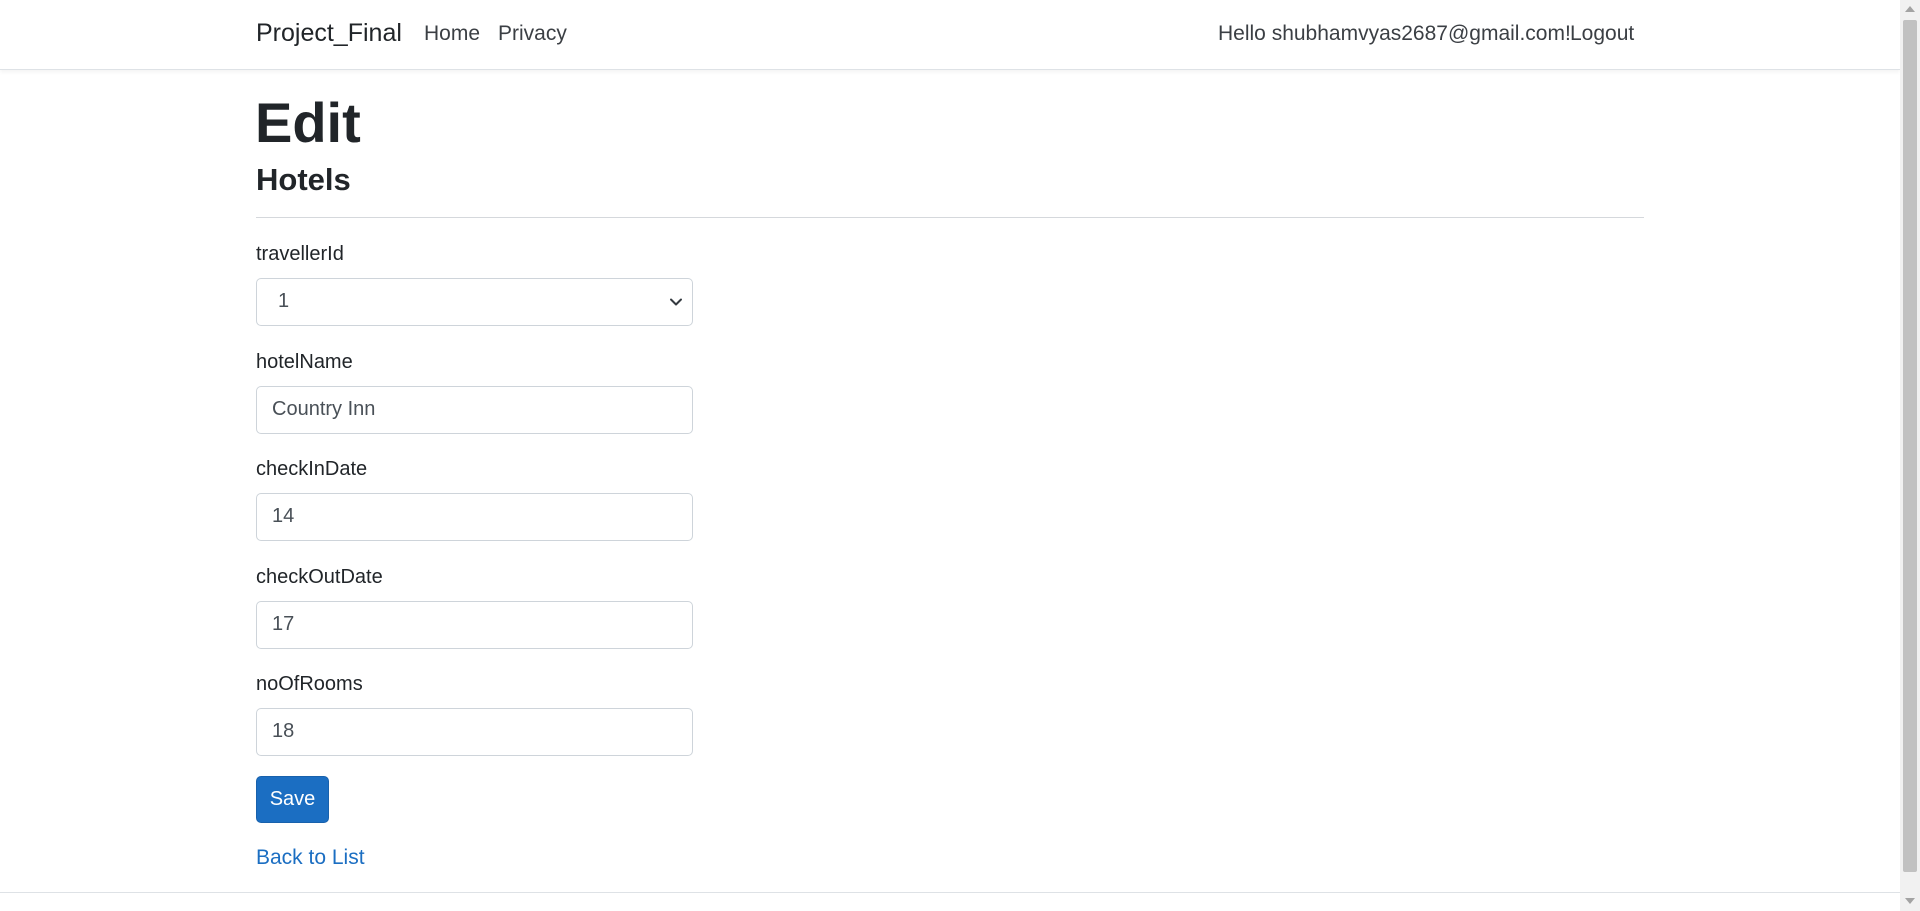 The height and width of the screenshot is (911, 1920). Describe the element at coordinates (452, 34) in the screenshot. I see `nav-link-home: Home` at that location.